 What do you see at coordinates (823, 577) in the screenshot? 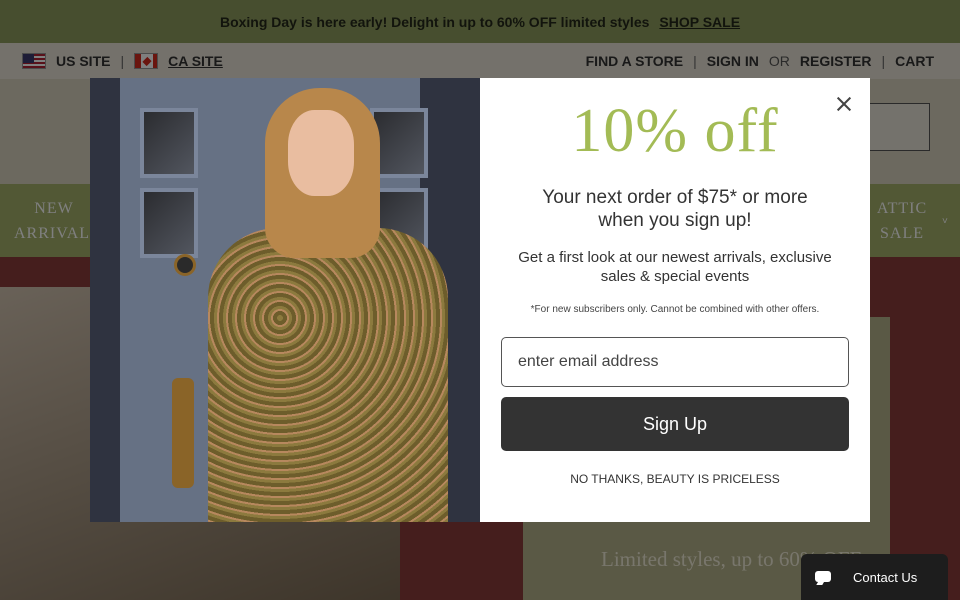
I see `chat-icon` at bounding box center [823, 577].